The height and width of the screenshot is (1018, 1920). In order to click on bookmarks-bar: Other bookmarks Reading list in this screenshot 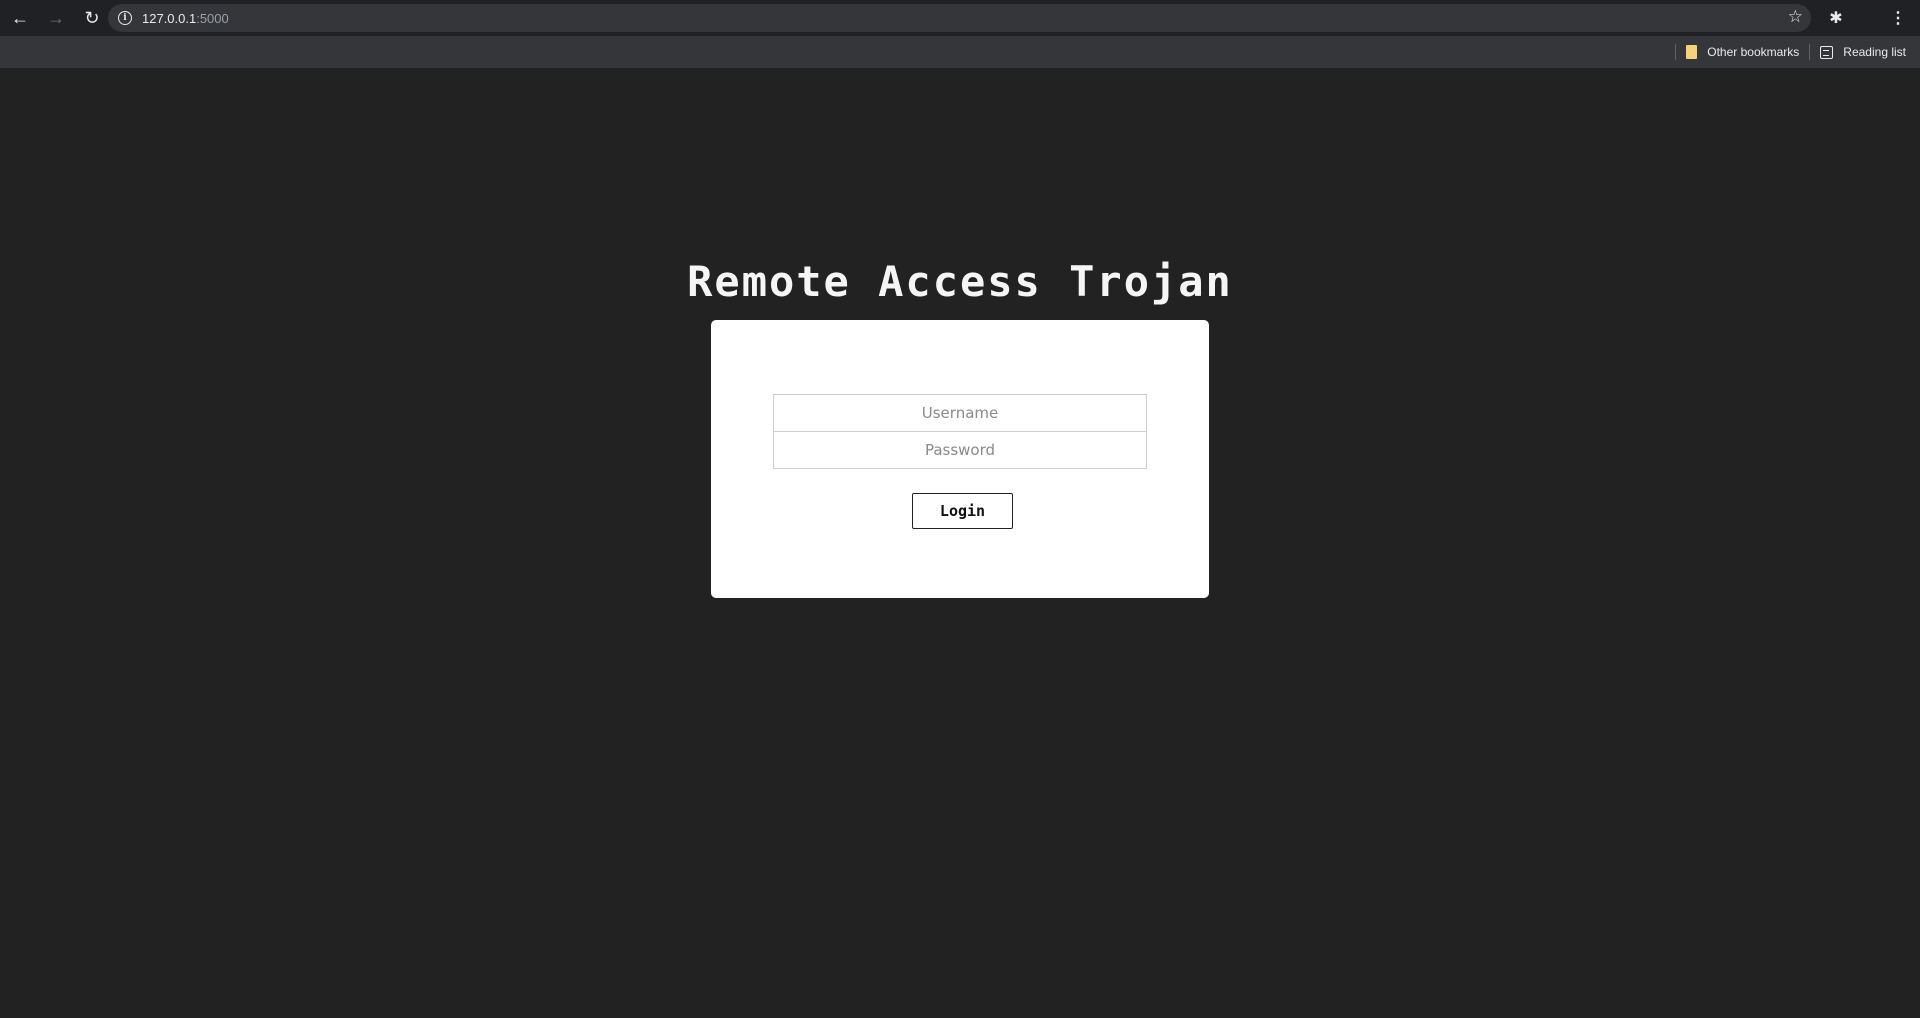, I will do `click(960, 52)`.